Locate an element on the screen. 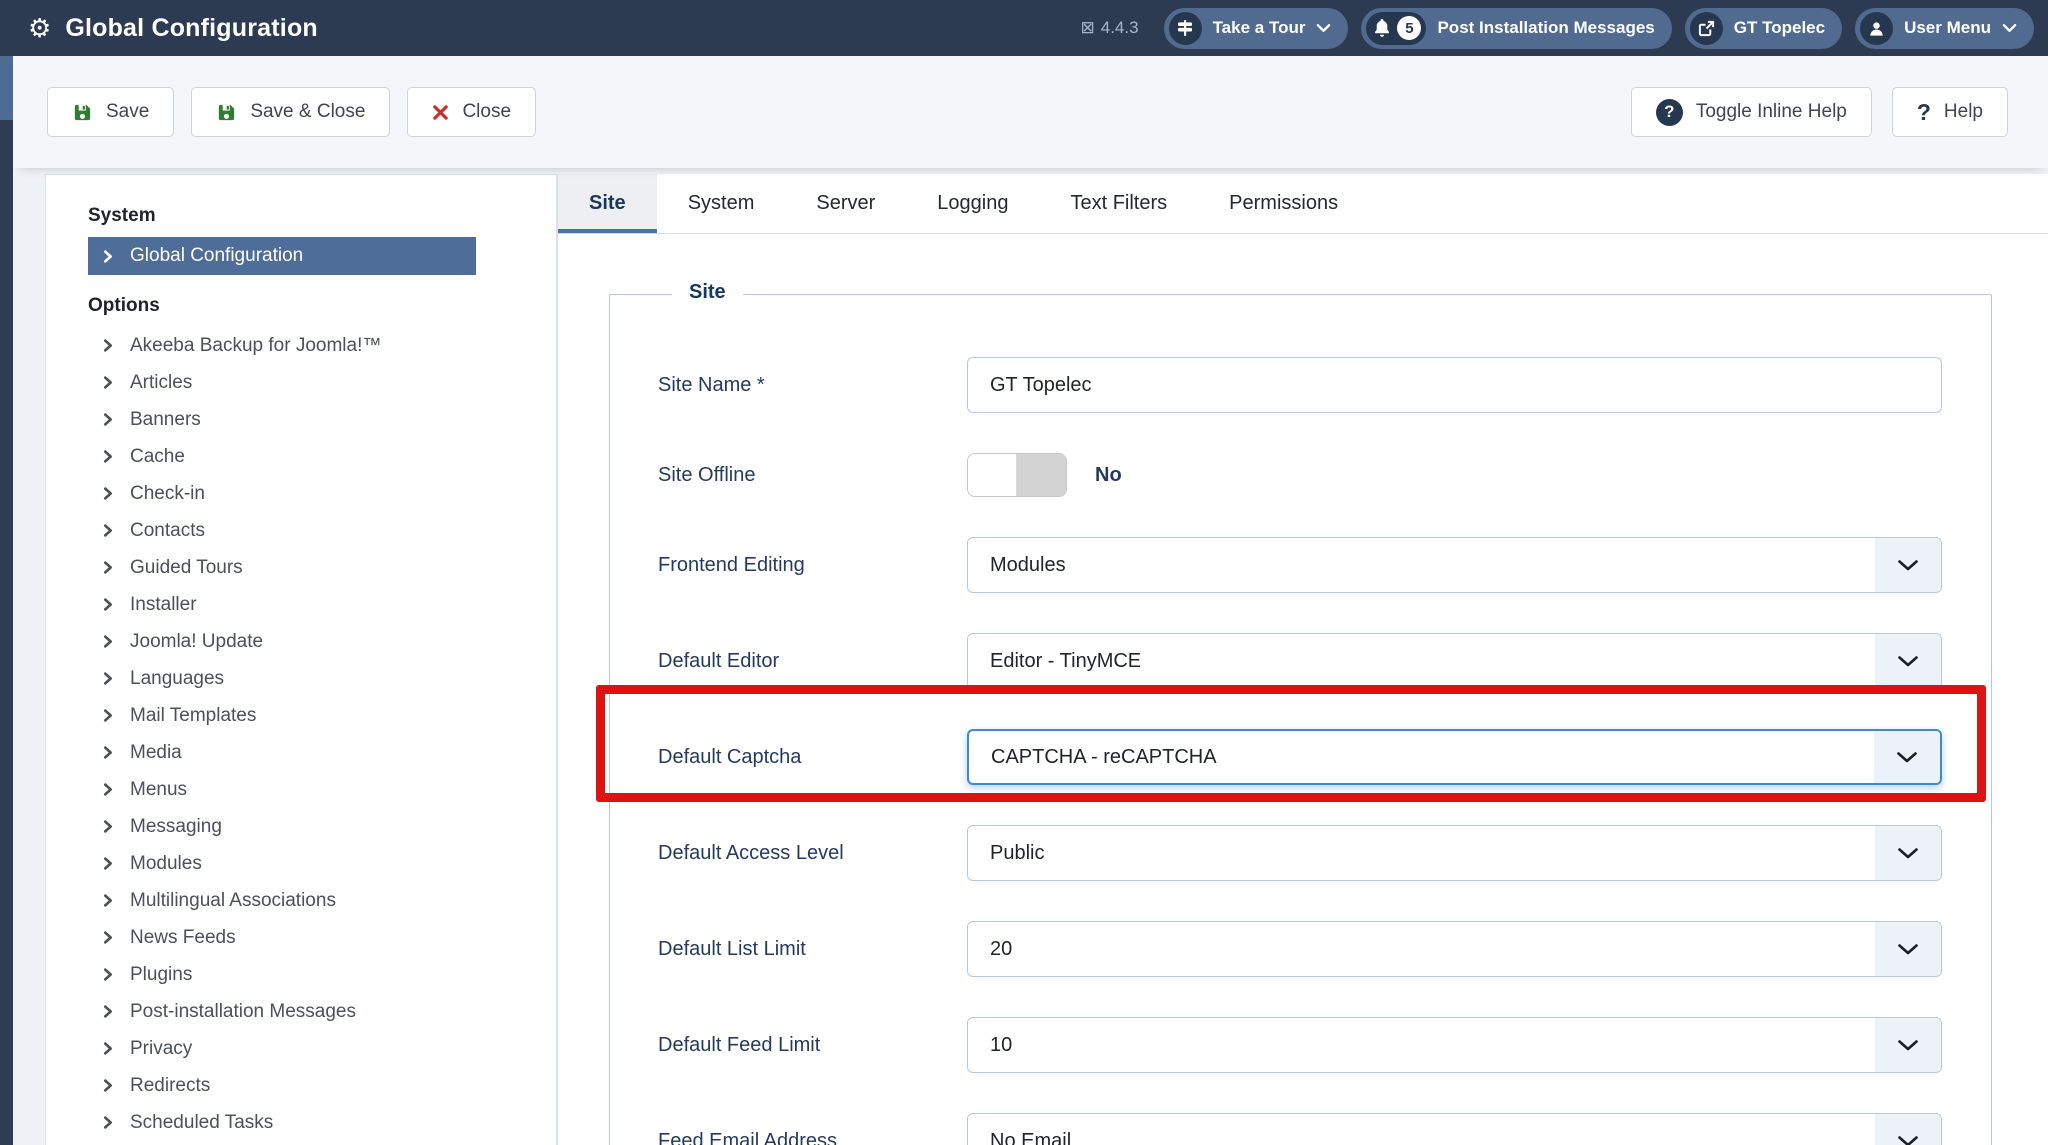 The height and width of the screenshot is (1145, 2048). site-preview-button: GT Topelec is located at coordinates (1763, 28).